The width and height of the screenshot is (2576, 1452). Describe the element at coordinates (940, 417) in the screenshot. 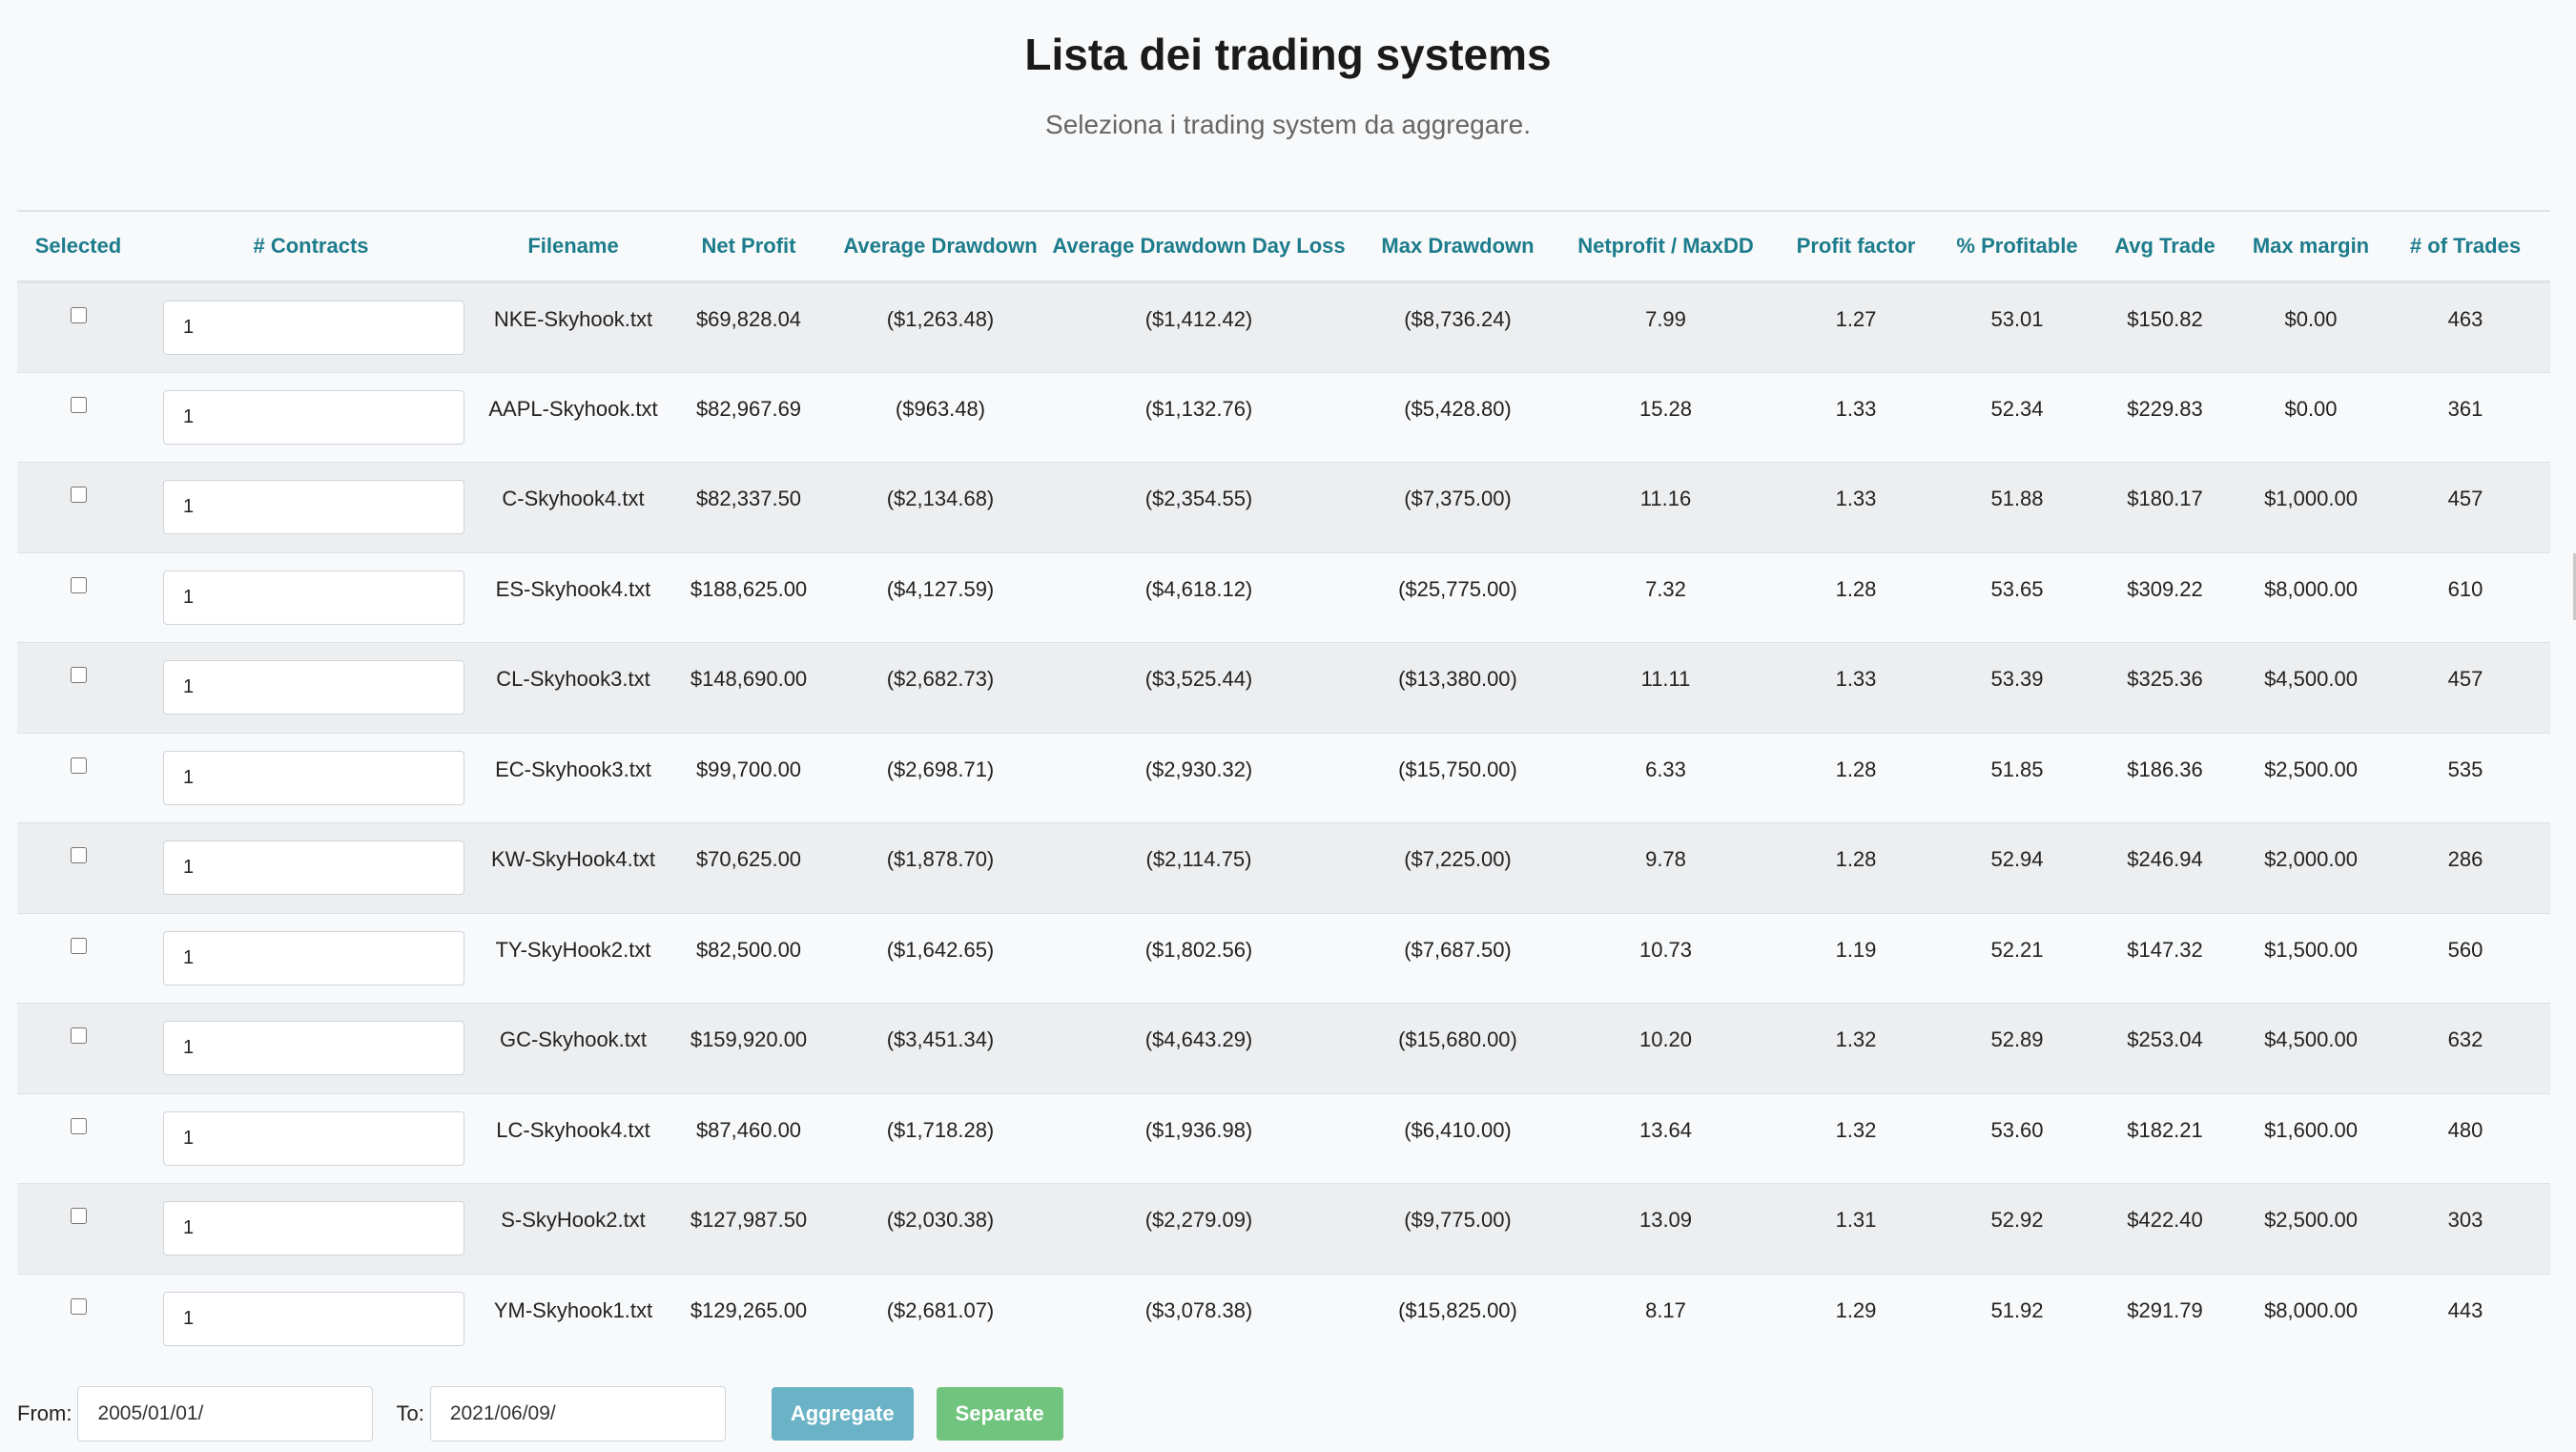

I see `average-drawdown-cell: ($963.48)` at that location.